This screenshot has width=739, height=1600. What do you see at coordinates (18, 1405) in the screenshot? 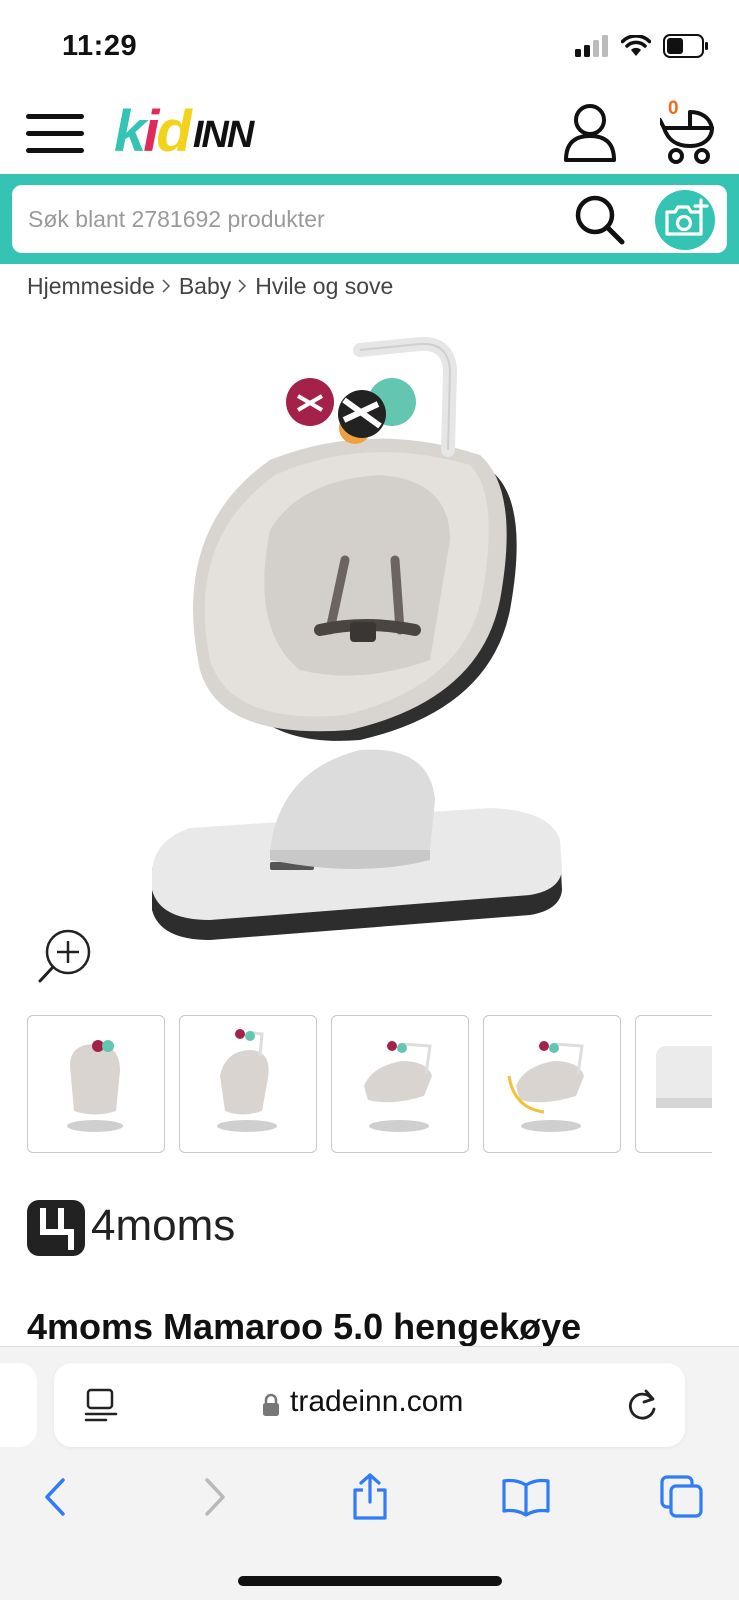
I see `previous-tab-preview` at bounding box center [18, 1405].